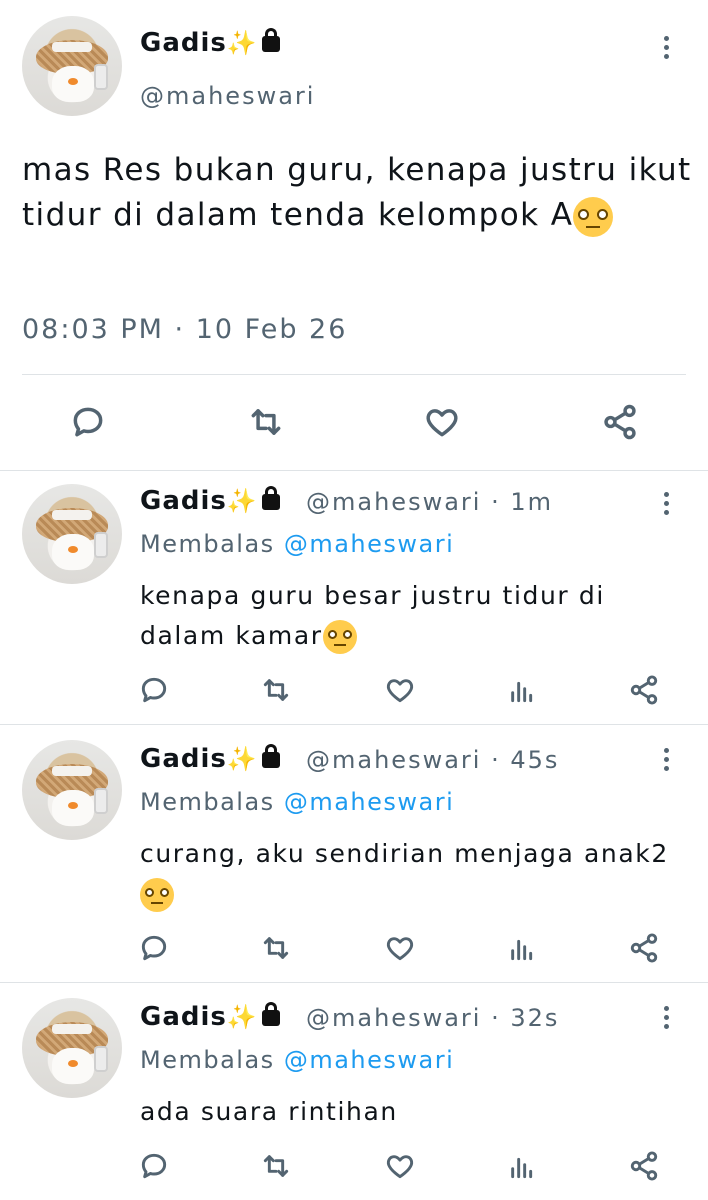 This screenshot has height=1200, width=708. I want to click on reply-time: · 1m, so click(522, 502).